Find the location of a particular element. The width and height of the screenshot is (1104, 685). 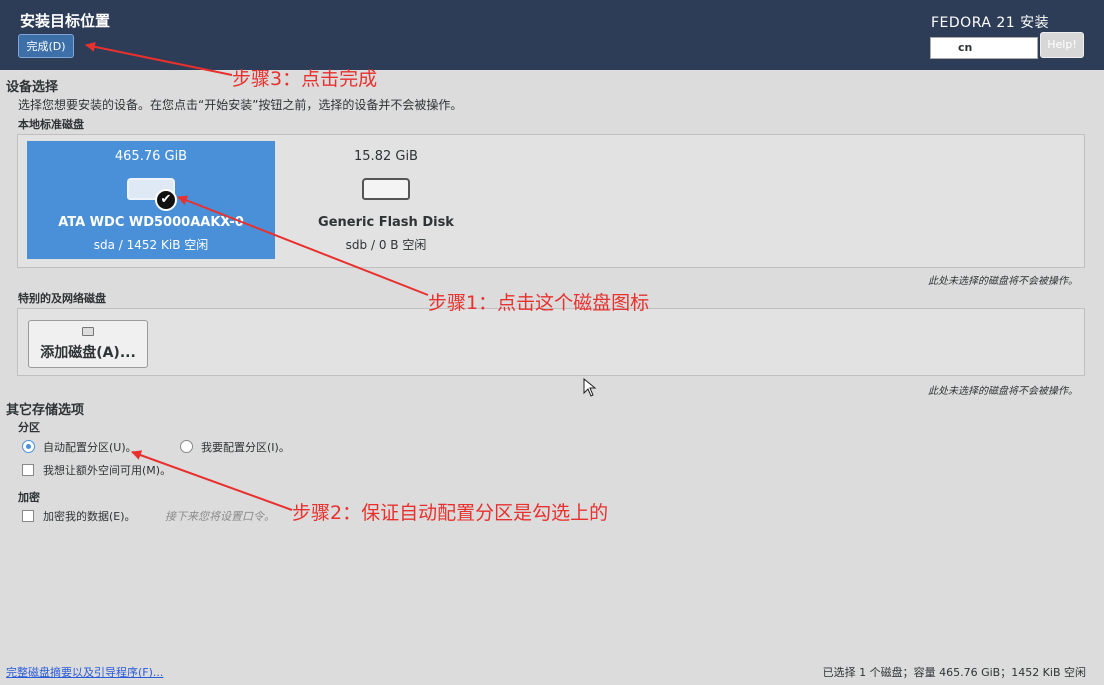

step2-annotation: 步骤2：保证自动配置分区是勾选上的 is located at coordinates (450, 513).